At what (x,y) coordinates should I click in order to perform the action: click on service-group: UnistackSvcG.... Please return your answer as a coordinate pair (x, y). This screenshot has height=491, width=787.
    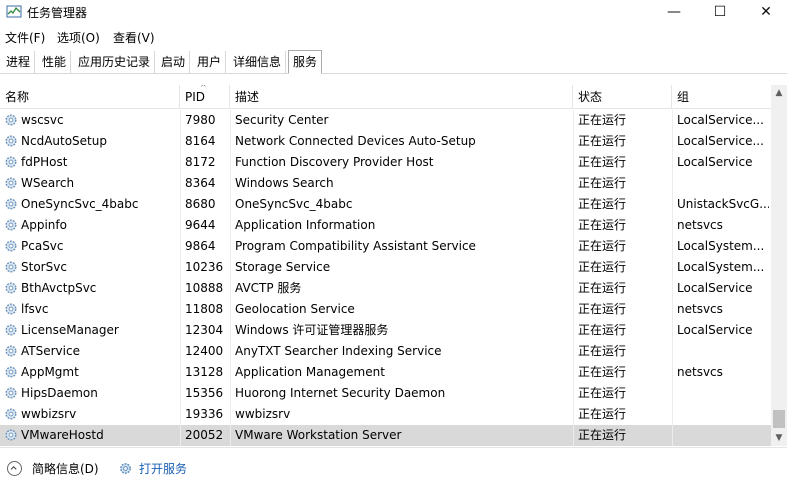
    Looking at the image, I should click on (723, 204).